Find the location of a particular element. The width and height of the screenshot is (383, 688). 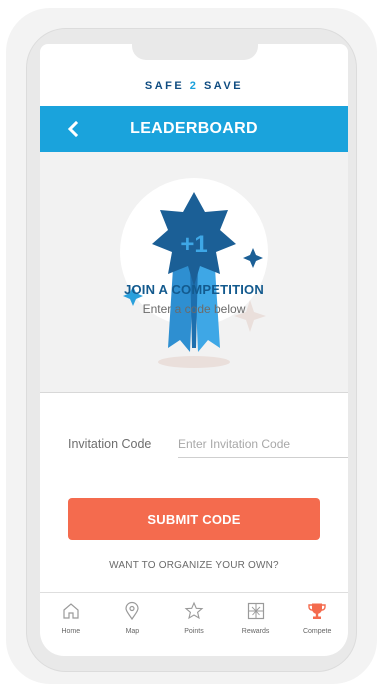

bottom-tab-bar: Home Map Points Rewards Compete is located at coordinates (194, 624).